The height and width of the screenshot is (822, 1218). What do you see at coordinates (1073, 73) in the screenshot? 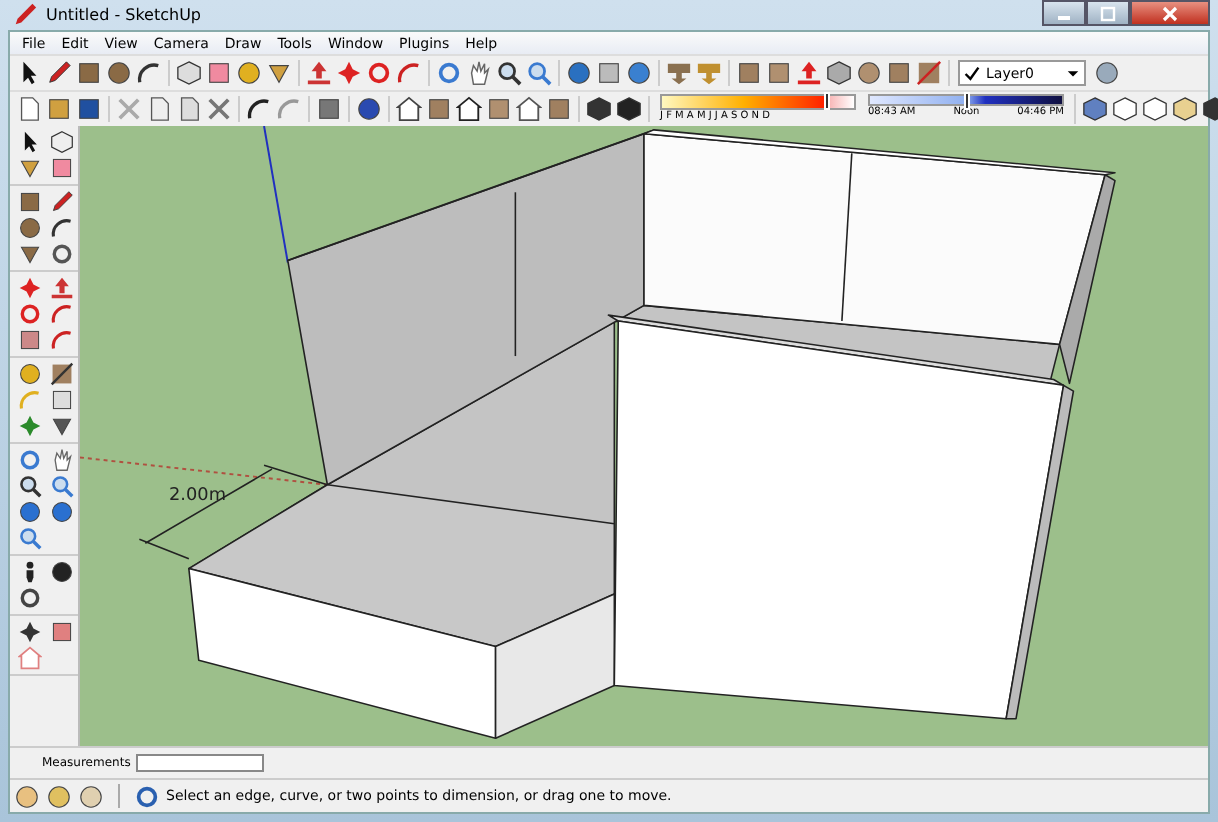
I see `dropdown-caret-icon` at bounding box center [1073, 73].